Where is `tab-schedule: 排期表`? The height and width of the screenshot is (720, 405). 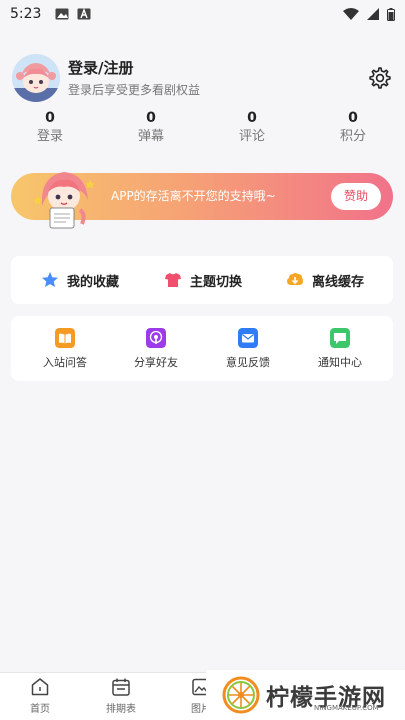 tab-schedule: 排期表 is located at coordinates (121, 696).